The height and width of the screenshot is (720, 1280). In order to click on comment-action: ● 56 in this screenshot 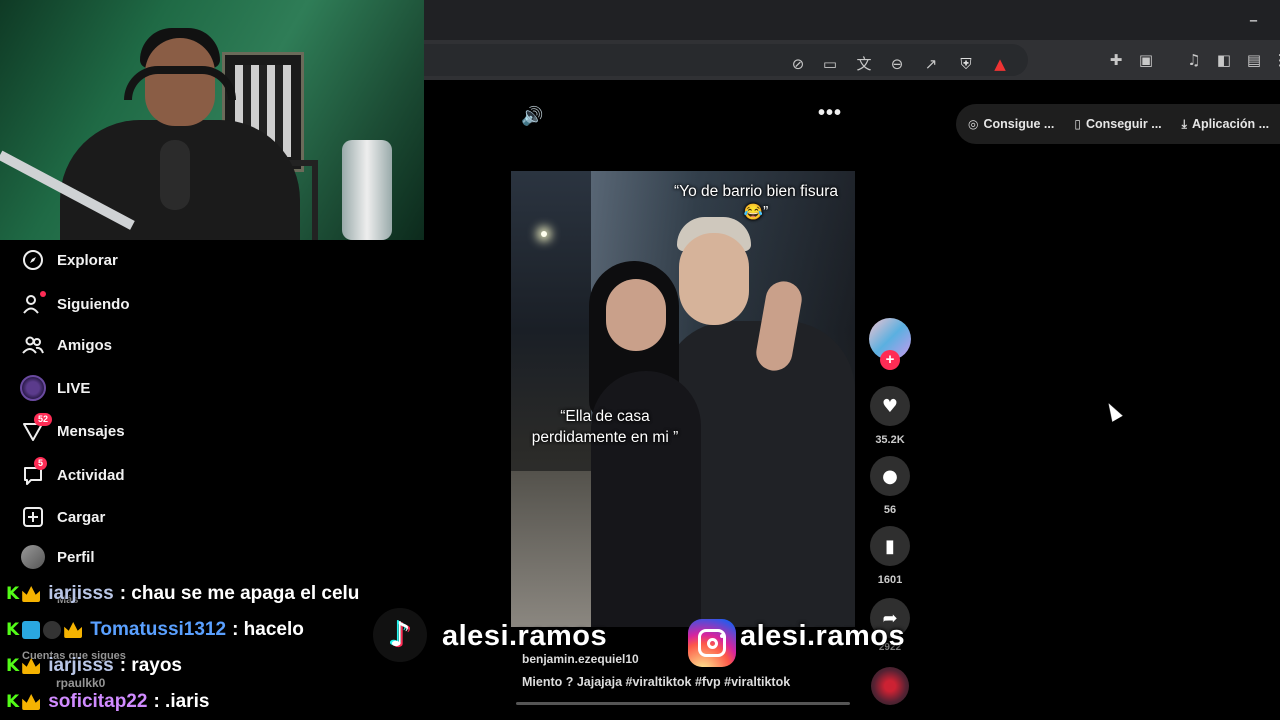, I will do `click(890, 486)`.